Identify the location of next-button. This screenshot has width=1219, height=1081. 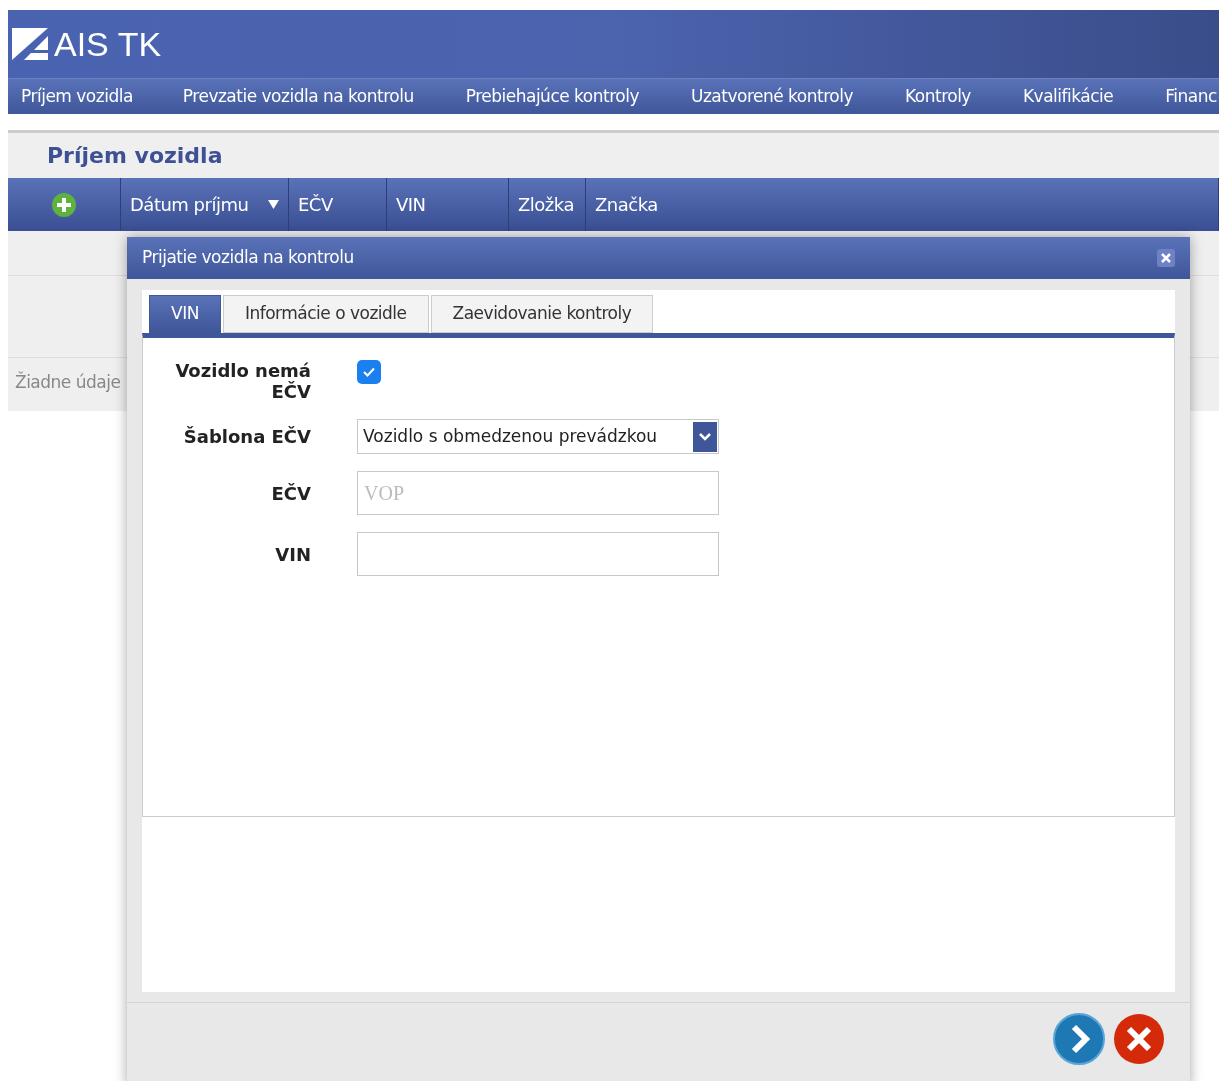
(1079, 1039).